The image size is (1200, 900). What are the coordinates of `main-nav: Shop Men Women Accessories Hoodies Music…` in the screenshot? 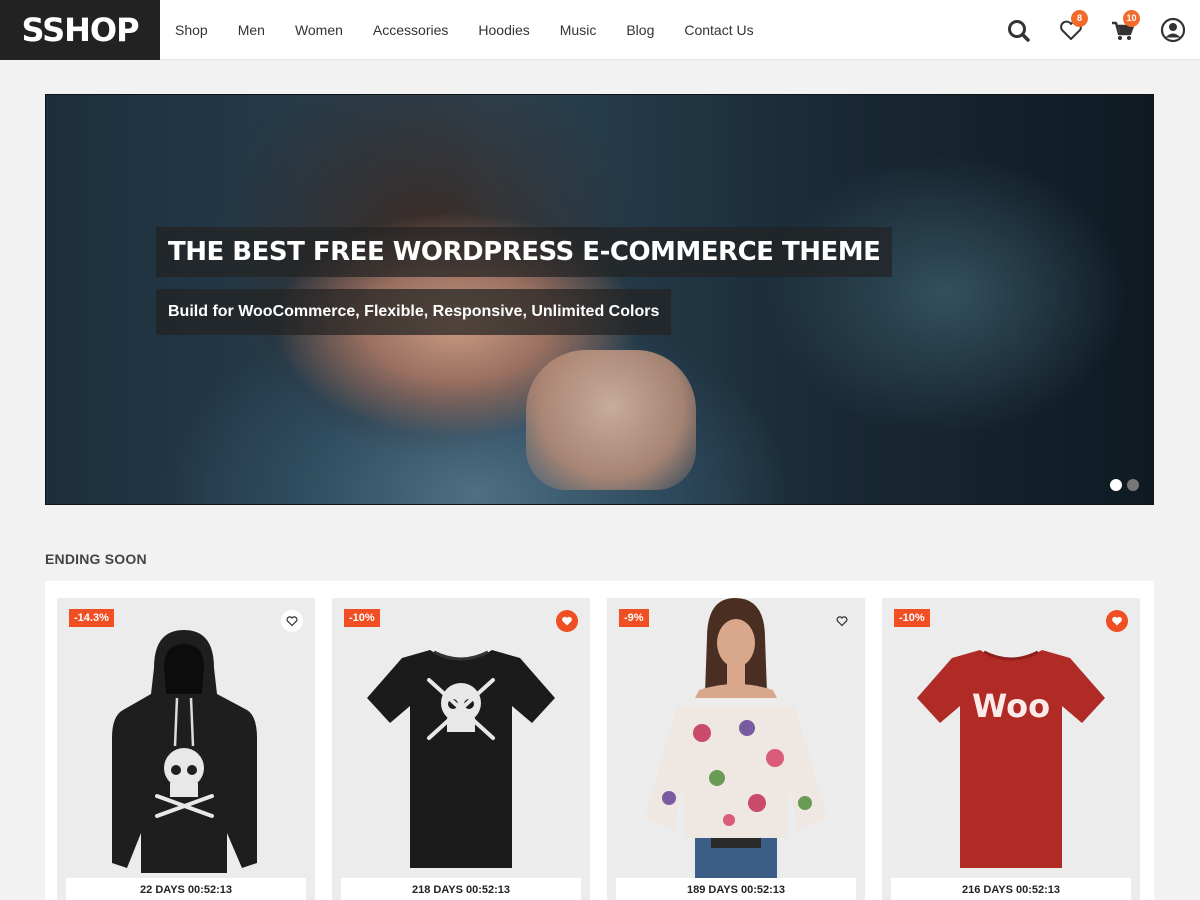 It's located at (464, 30).